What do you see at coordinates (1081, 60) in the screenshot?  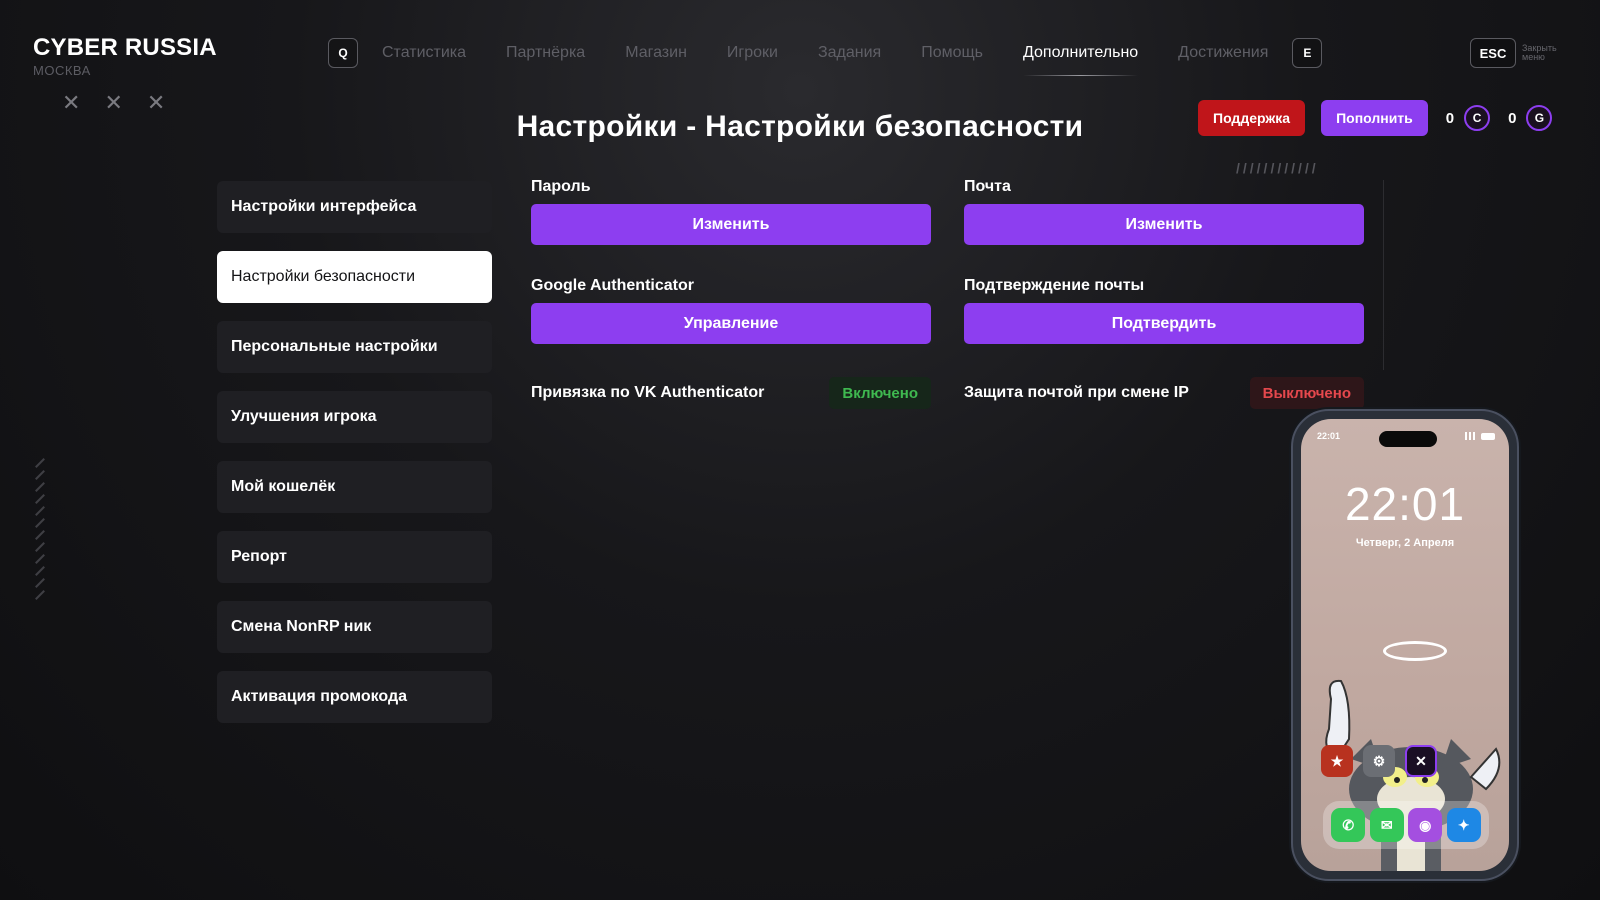 I see `nav-item-additional: Дополнительно` at bounding box center [1081, 60].